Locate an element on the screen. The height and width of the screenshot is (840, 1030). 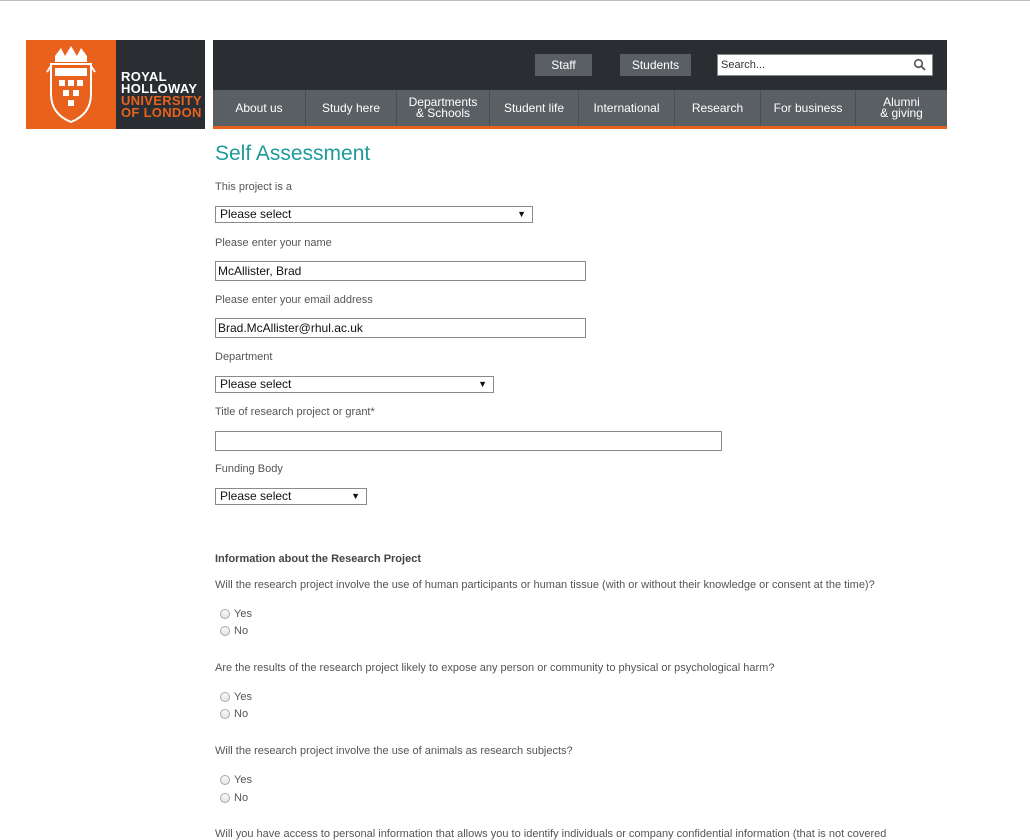
nav-research: Research is located at coordinates (718, 108).